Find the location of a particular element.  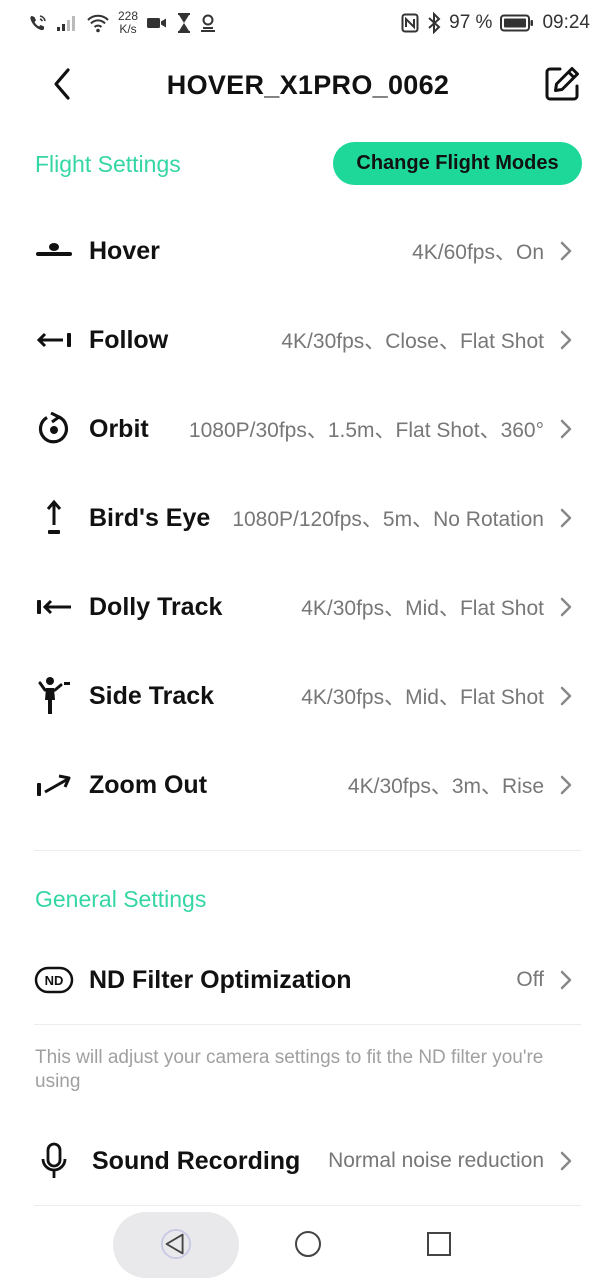

system-navigation-bar is located at coordinates (308, 1244).